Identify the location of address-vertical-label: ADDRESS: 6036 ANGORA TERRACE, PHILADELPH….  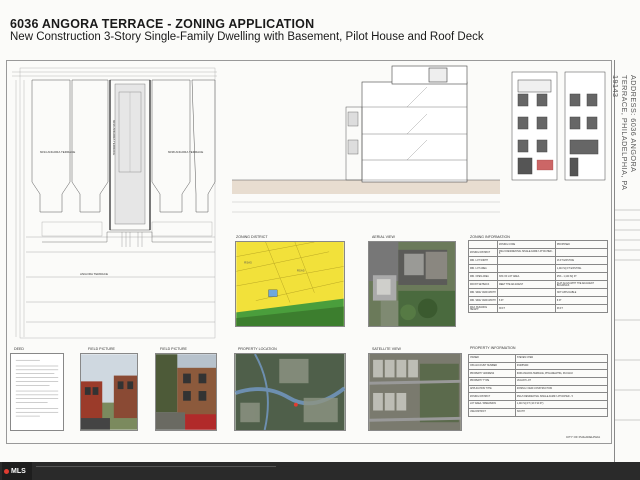
(624, 133).